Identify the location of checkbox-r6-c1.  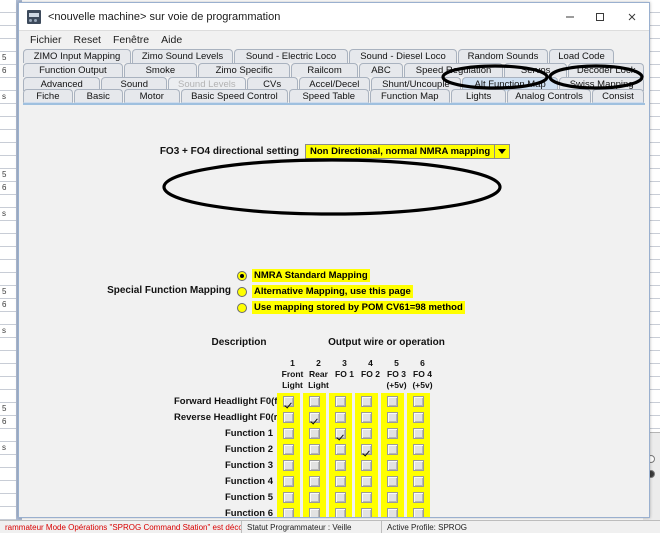
(288, 481).